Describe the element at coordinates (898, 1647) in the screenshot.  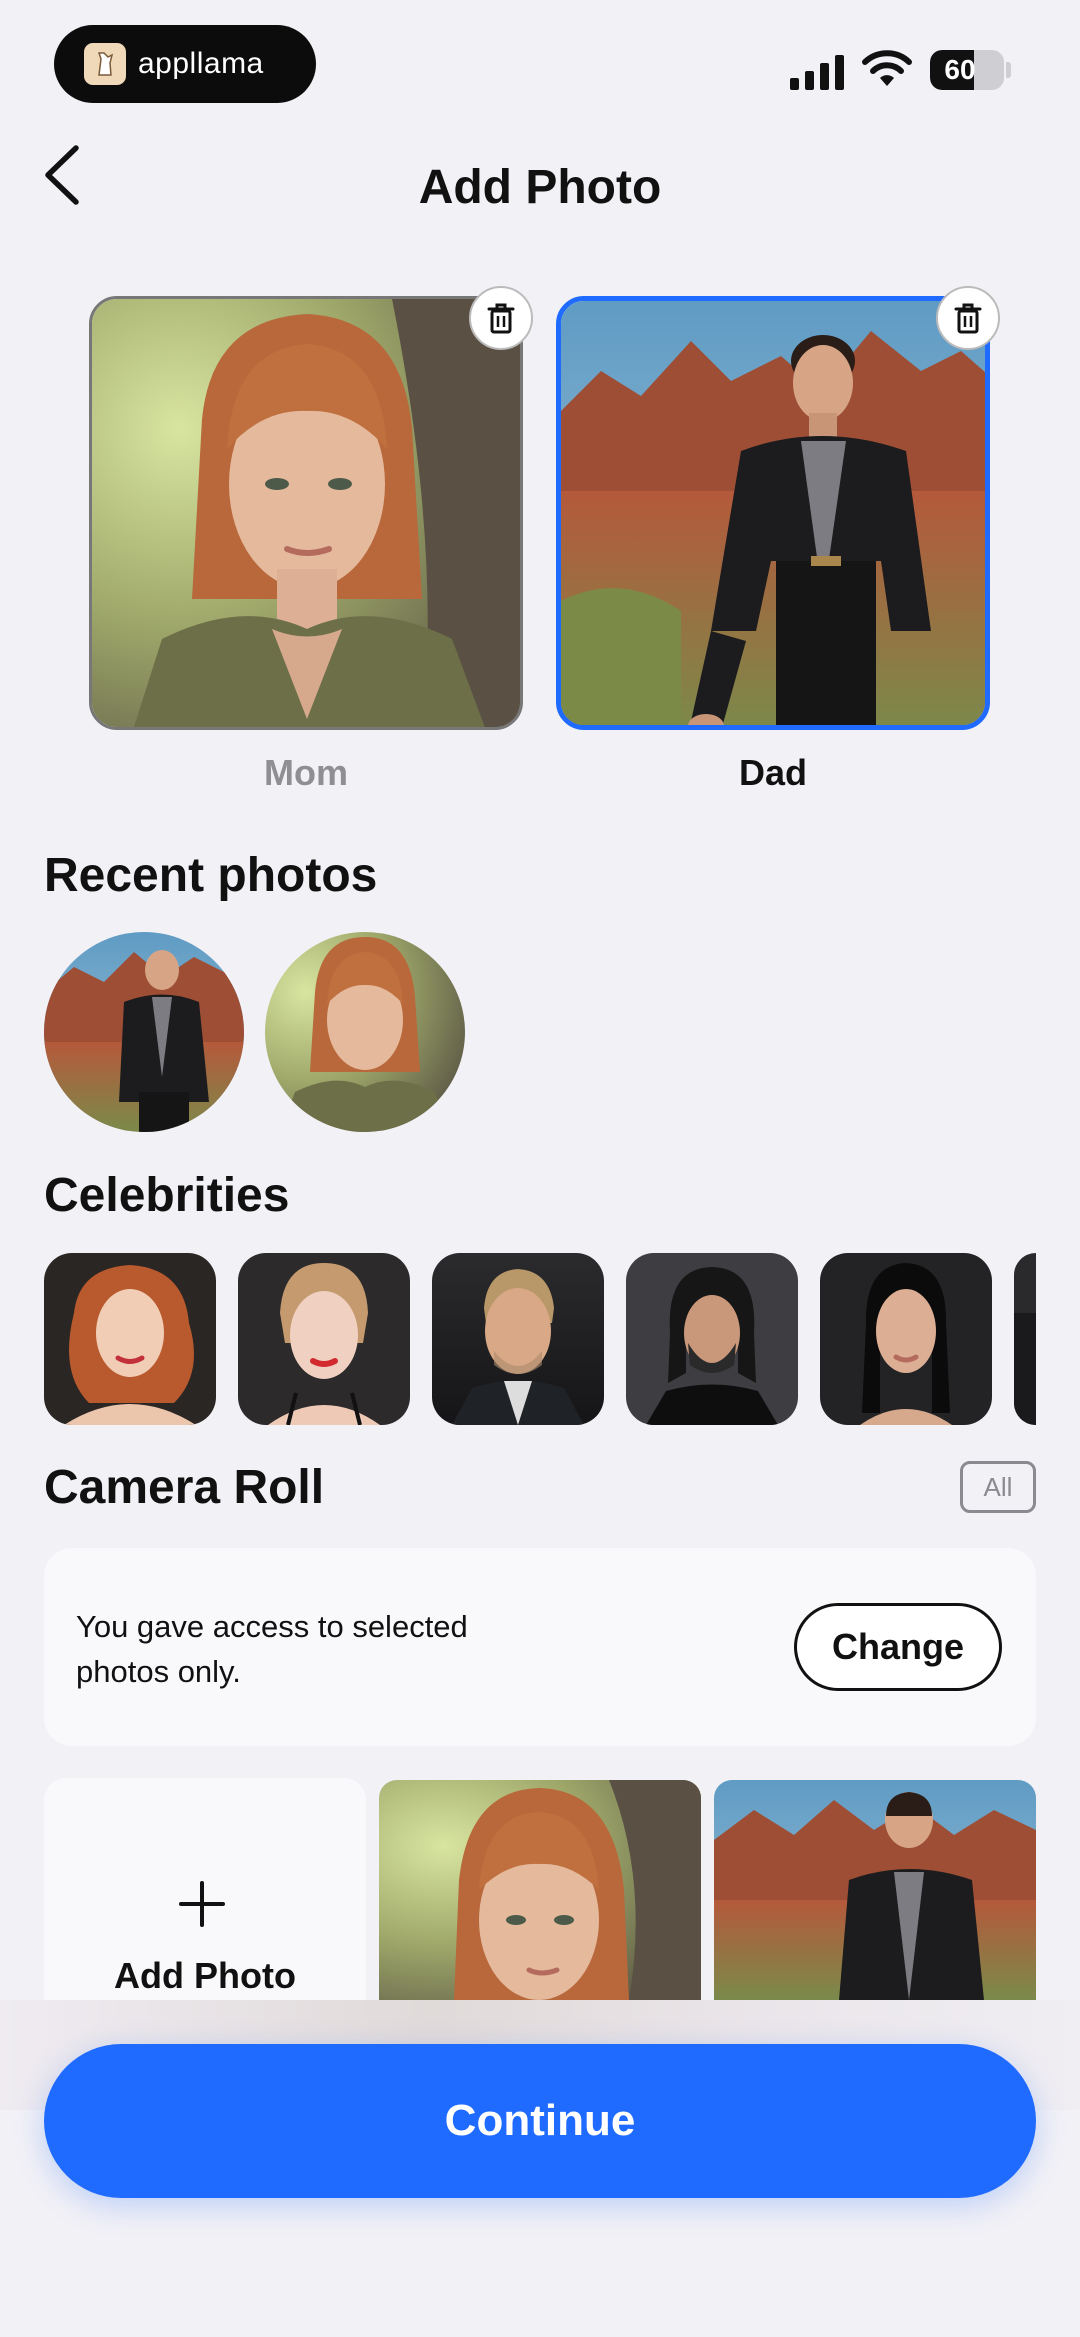
I see `change-access-button: Change` at that location.